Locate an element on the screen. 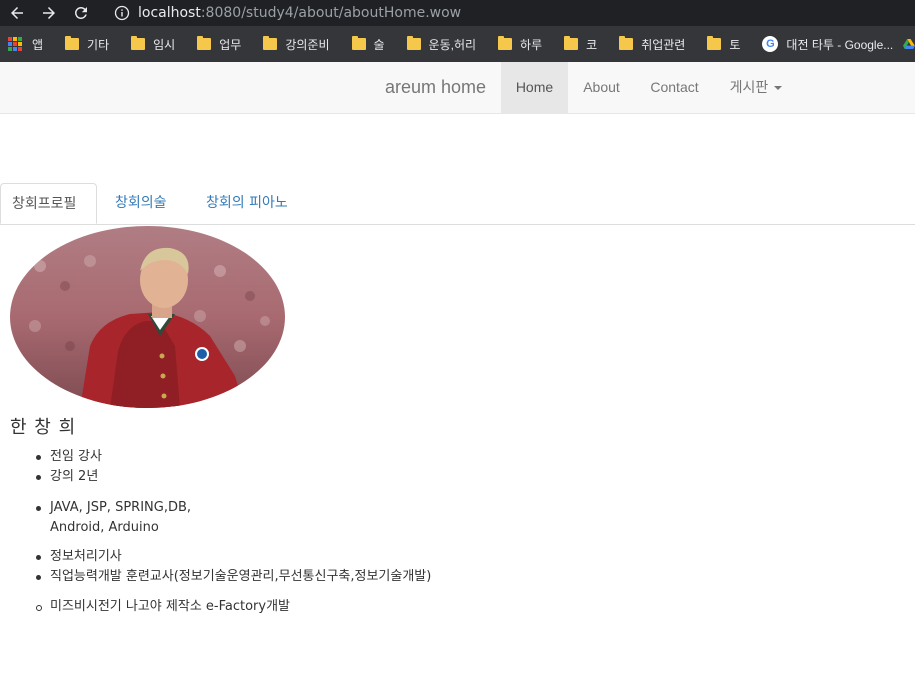 The width and height of the screenshot is (915, 694). bookmark-apps: 앱 is located at coordinates (21, 44).